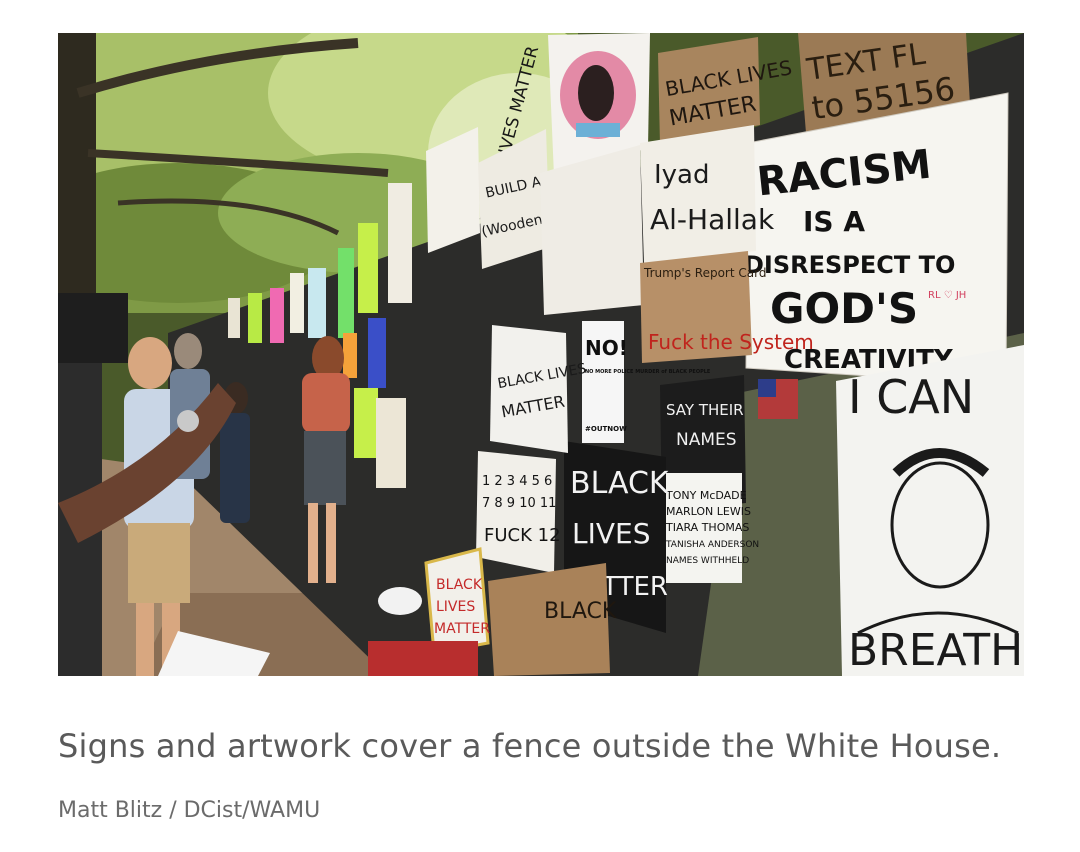  What do you see at coordinates (648, 372) in the screenshot?
I see `no-body-text: NO MORE POLICE MURDER of BLACK PEOPLE` at bounding box center [648, 372].